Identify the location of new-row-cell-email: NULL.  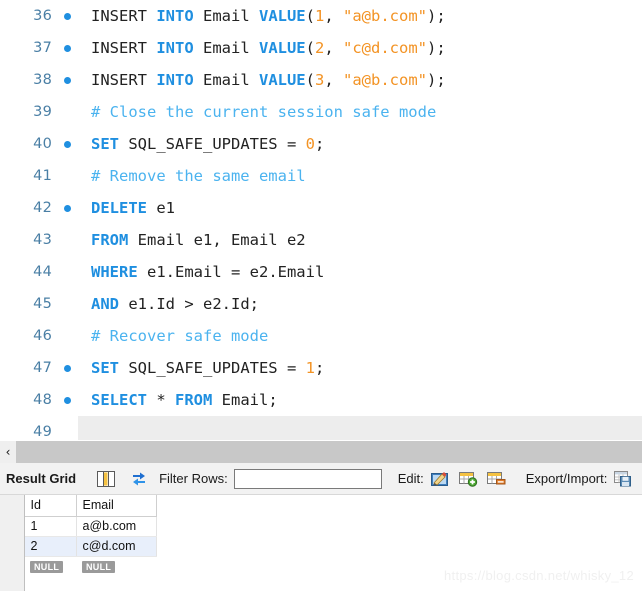
(116, 566).